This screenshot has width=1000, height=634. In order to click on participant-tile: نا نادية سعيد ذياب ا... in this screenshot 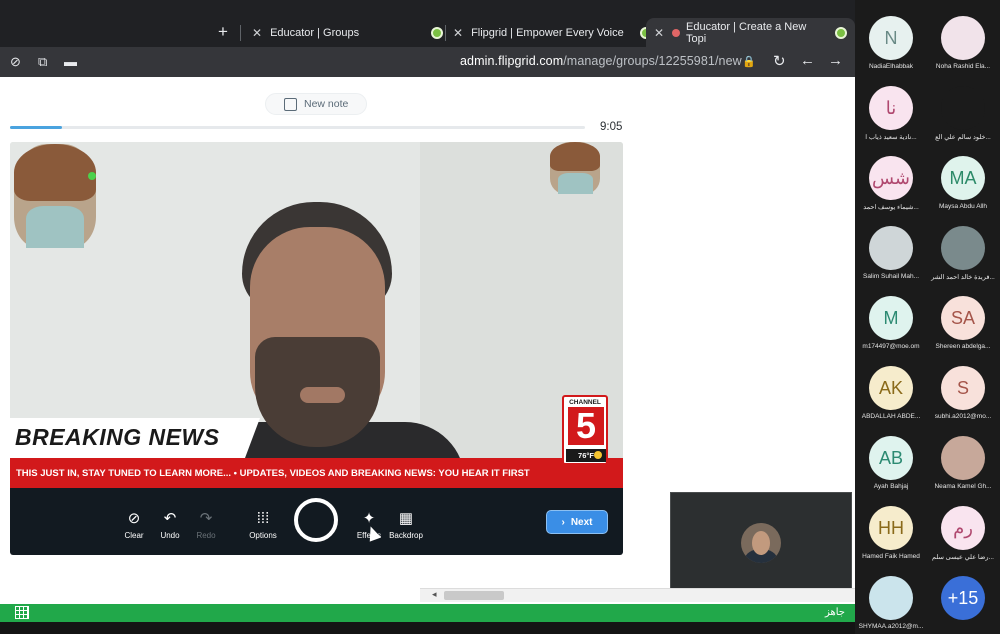, I will do `click(891, 107)`.